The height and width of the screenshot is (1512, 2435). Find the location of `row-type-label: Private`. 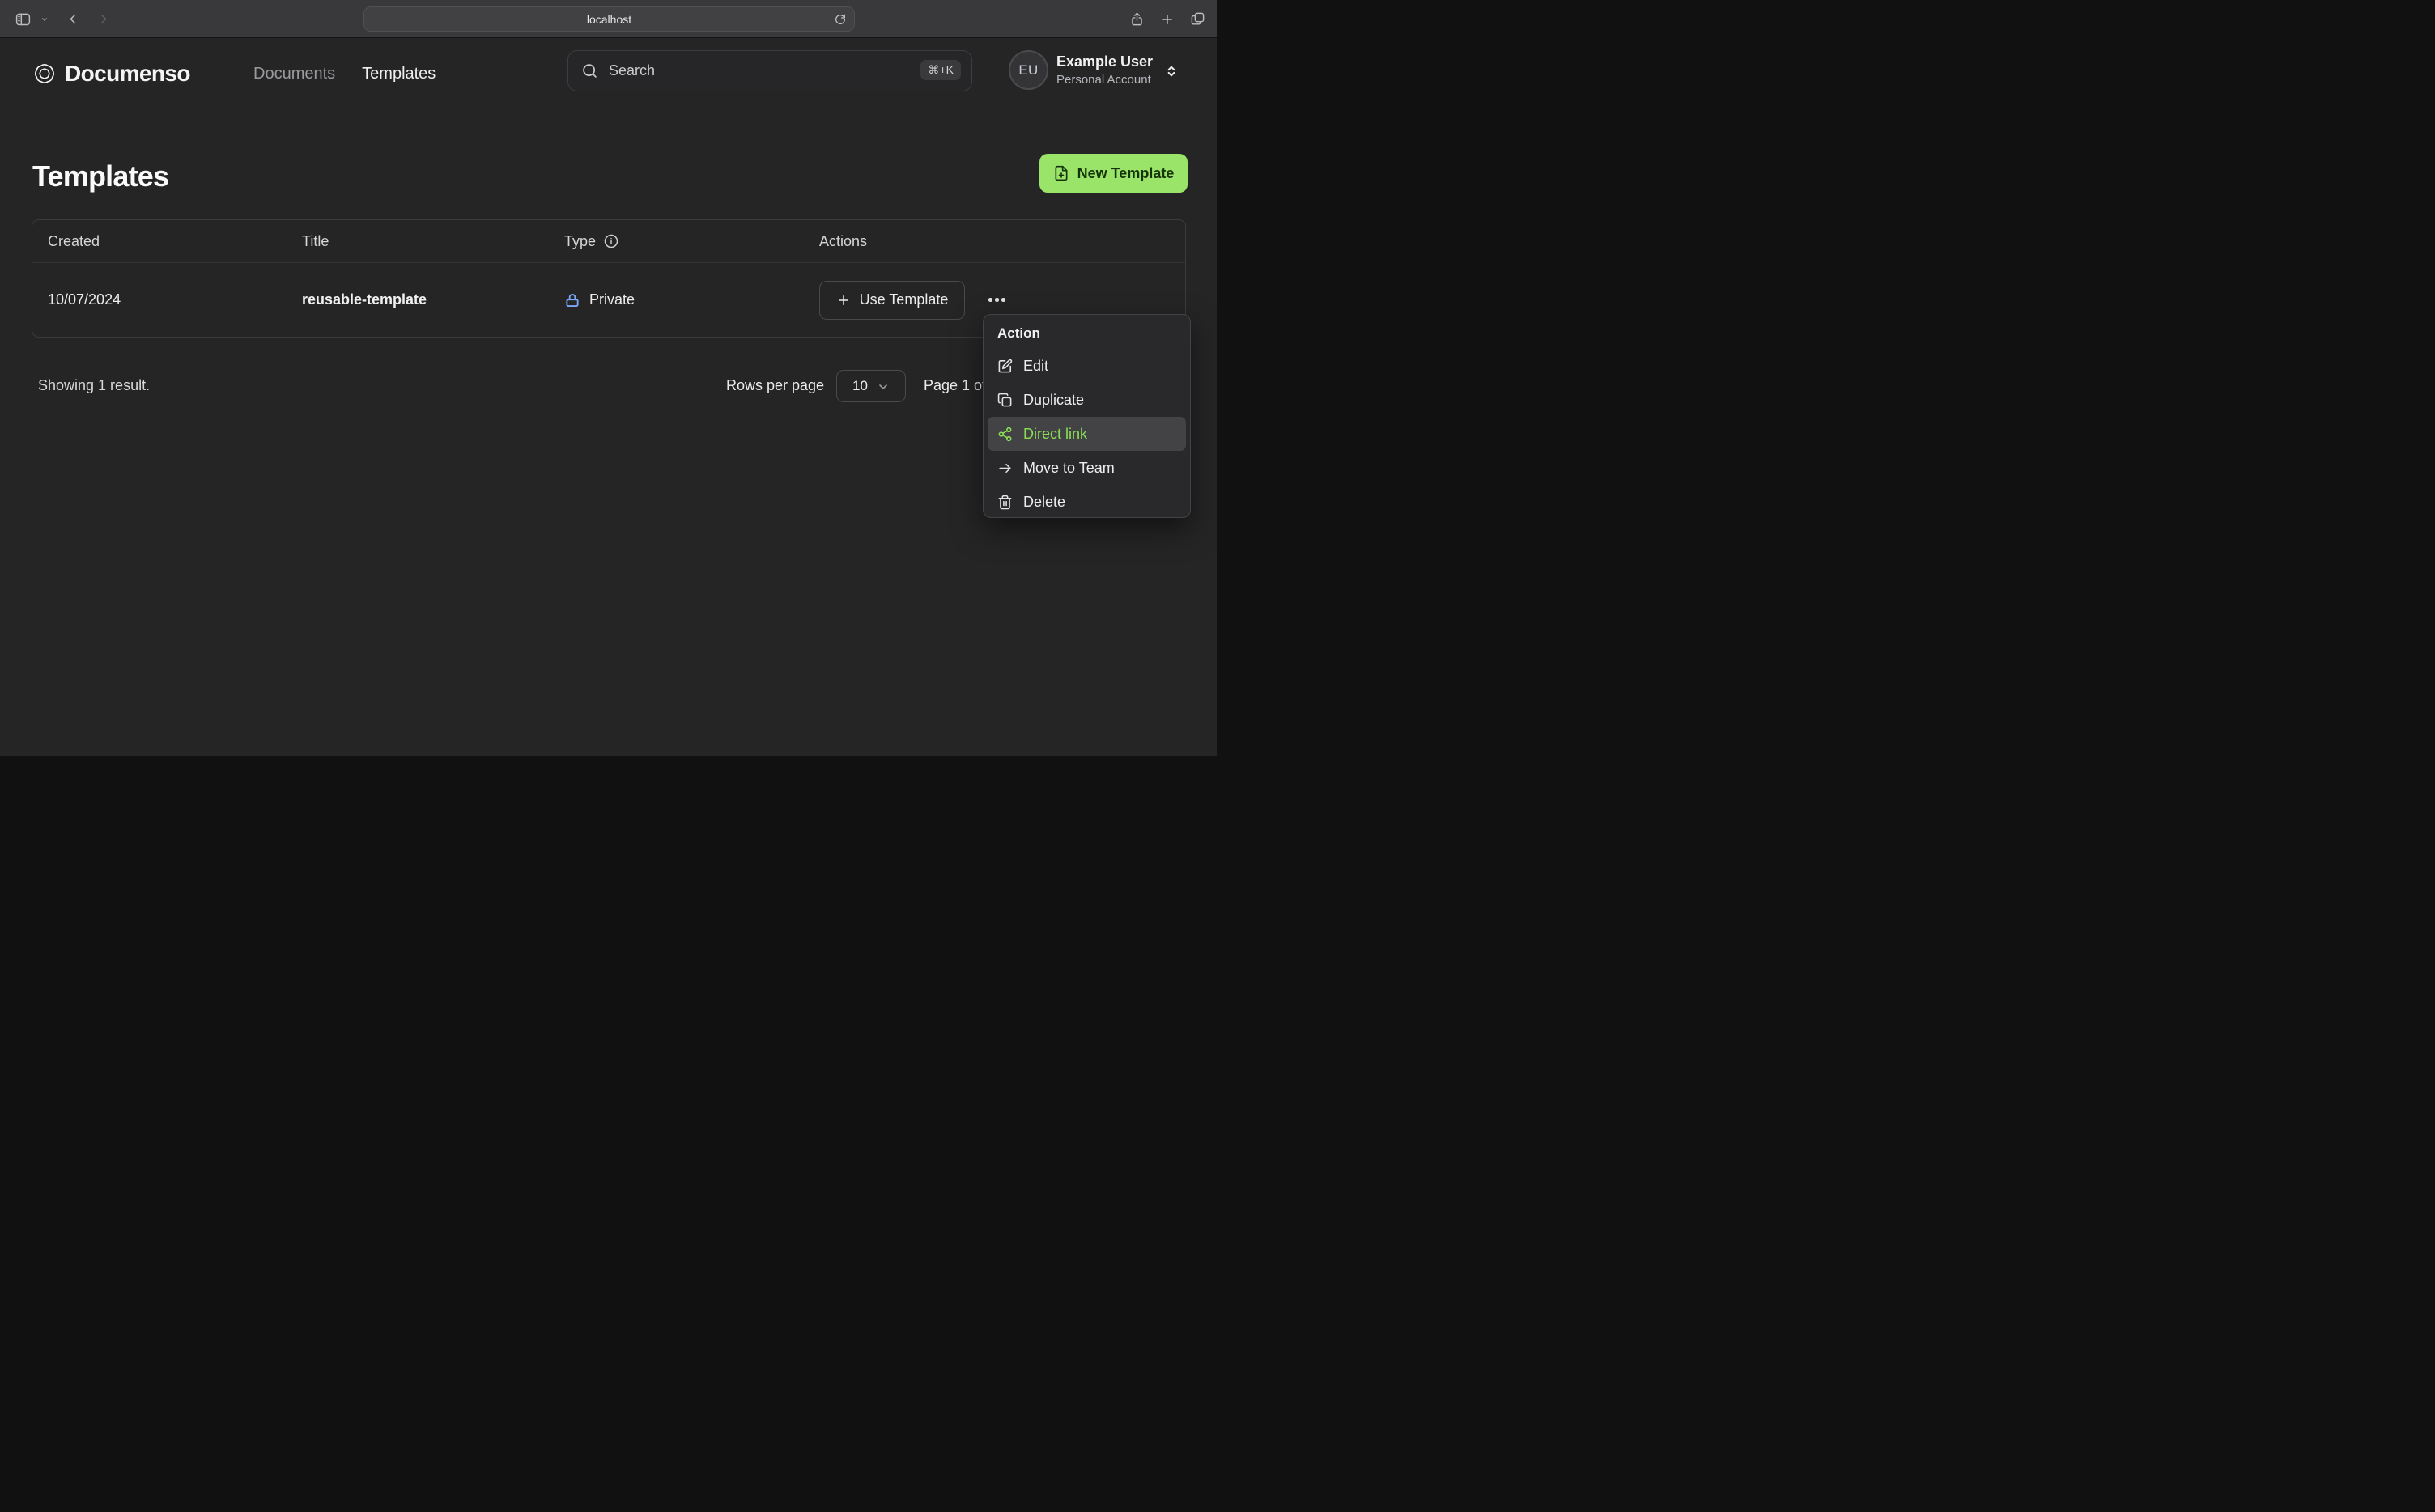

row-type-label: Private is located at coordinates (612, 299).